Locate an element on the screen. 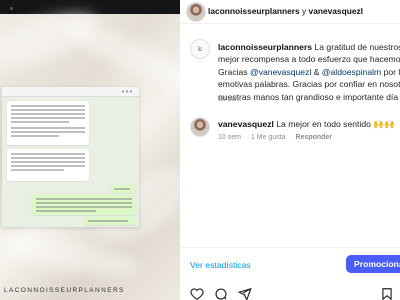  post-header: laconnoisseurplanners y vanevasquezl is located at coordinates (290, 12).